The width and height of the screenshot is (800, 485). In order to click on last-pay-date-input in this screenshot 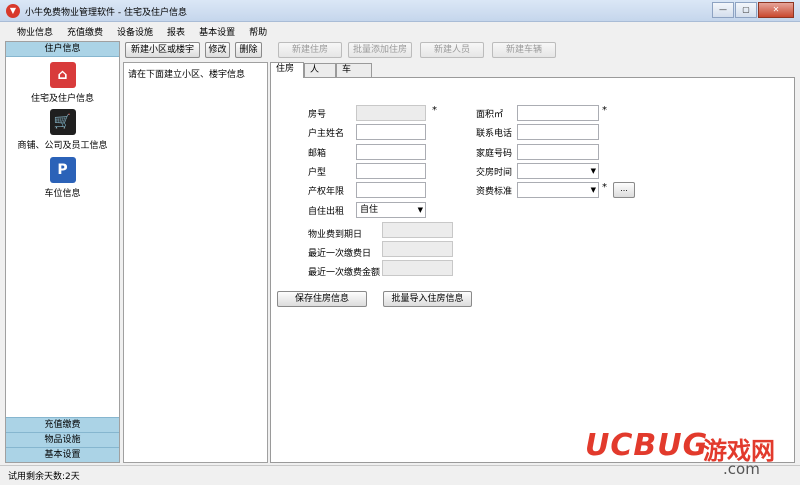, I will do `click(417, 249)`.